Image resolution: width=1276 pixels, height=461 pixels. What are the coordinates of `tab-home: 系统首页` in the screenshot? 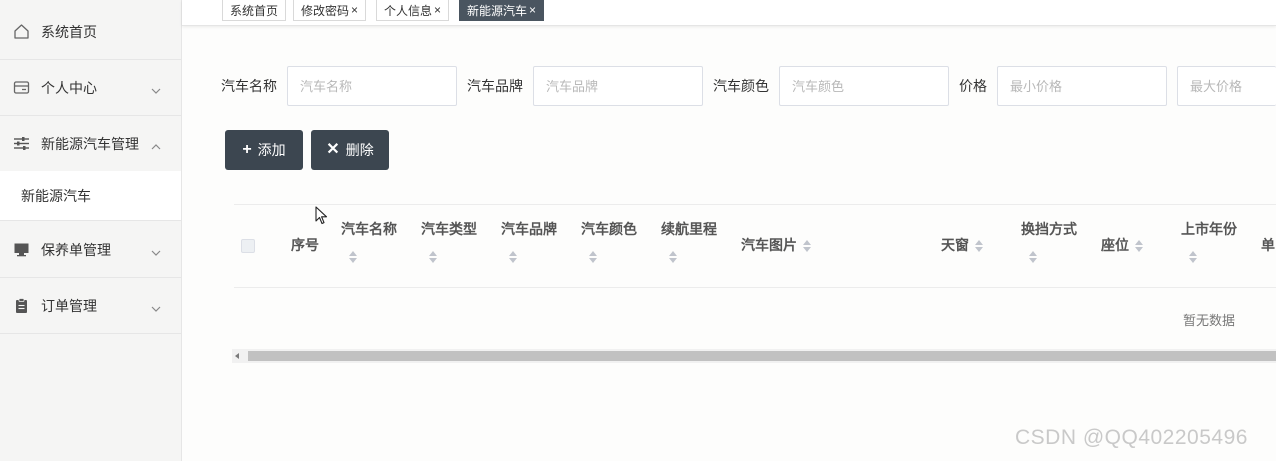 It's located at (254, 10).